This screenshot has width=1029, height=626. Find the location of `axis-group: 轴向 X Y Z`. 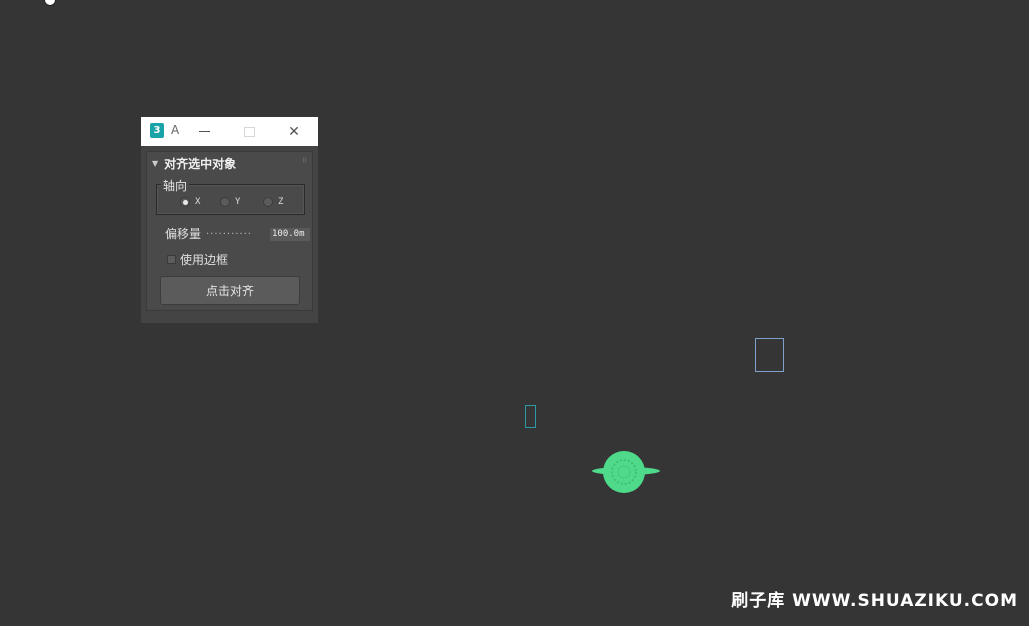

axis-group: 轴向 X Y Z is located at coordinates (230, 196).